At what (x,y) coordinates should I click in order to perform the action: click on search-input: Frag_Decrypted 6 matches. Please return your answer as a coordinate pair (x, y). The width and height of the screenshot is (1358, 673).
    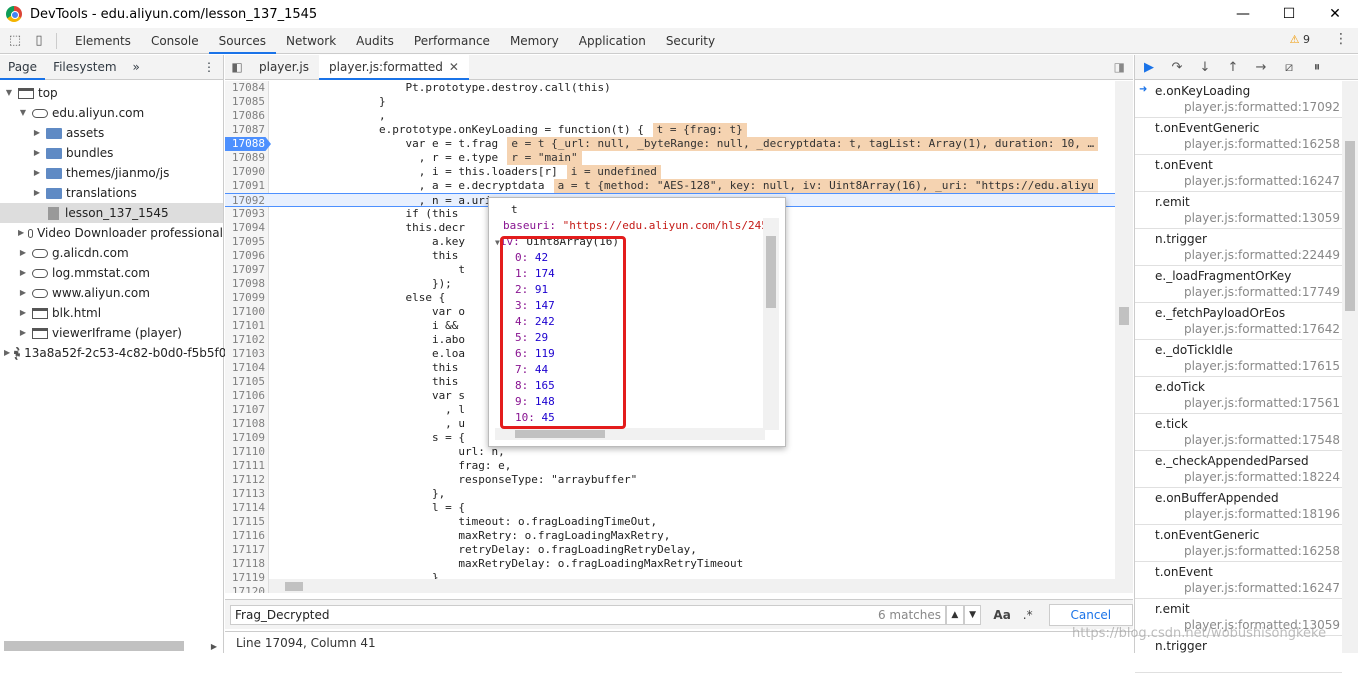
    Looking at the image, I should click on (588, 614).